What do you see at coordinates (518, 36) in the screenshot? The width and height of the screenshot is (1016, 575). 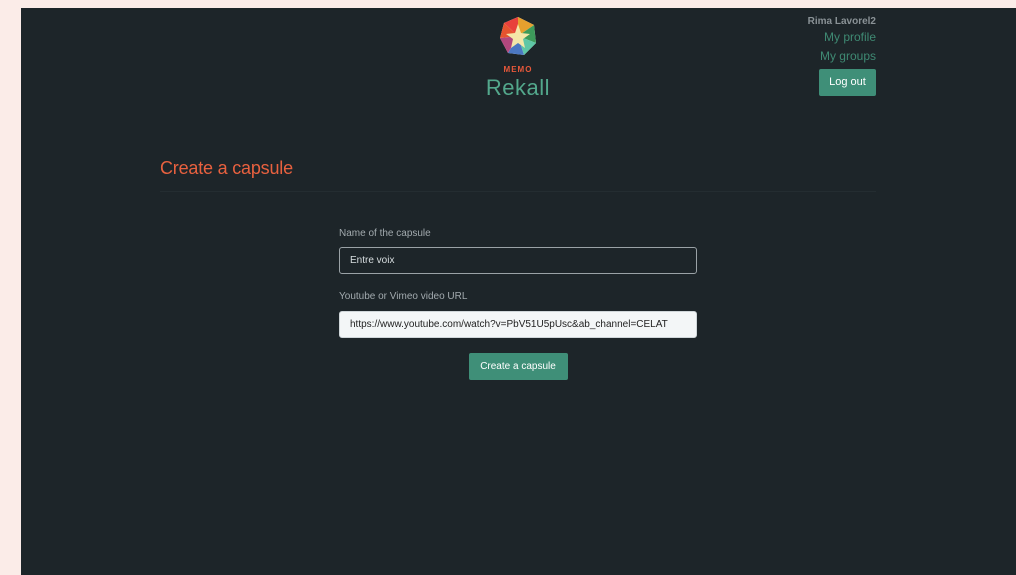 I see `star-logo-icon` at bounding box center [518, 36].